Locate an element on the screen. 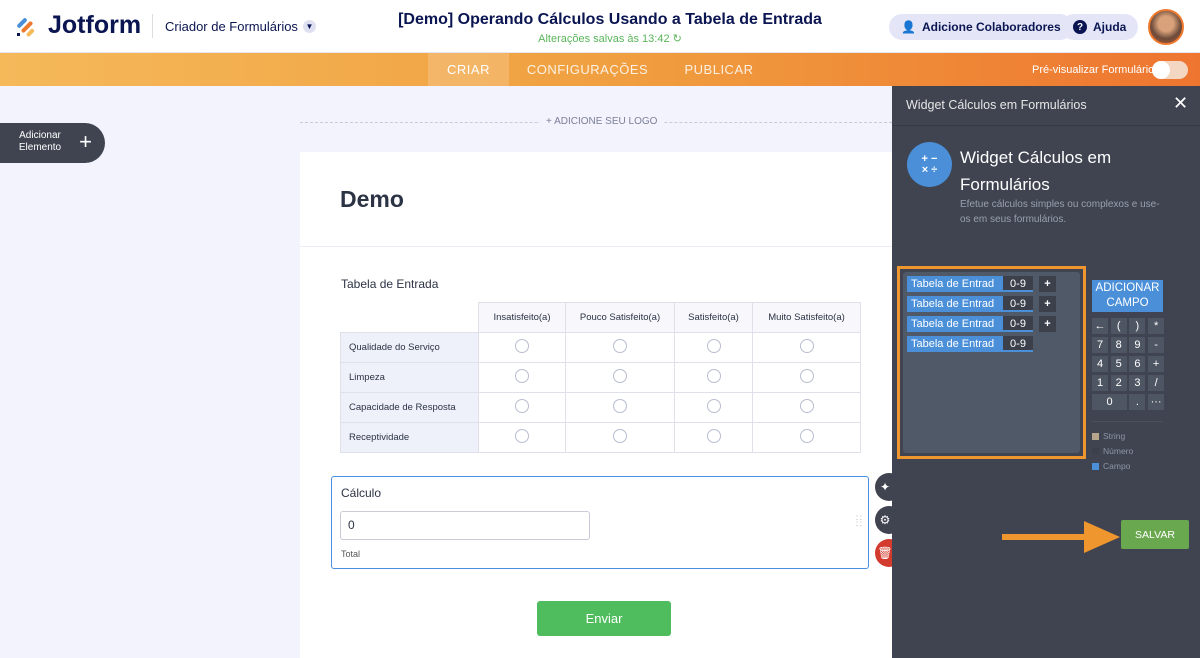 This screenshot has width=1200, height=658. add-collaborators-button: 👤 Adicione Colaboradores is located at coordinates (981, 27).